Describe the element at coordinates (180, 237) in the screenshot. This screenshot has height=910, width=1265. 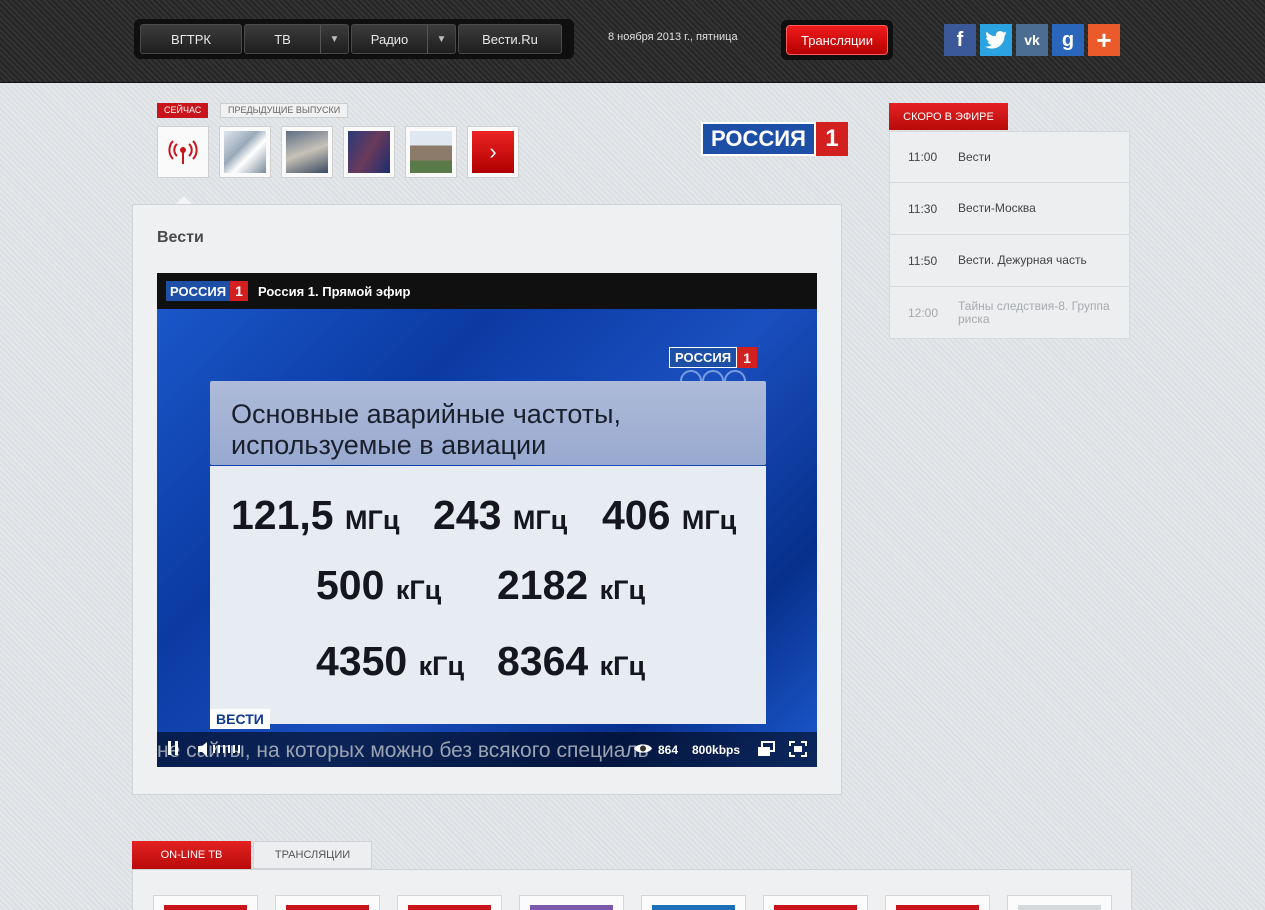
I see `page-title: Вести` at that location.